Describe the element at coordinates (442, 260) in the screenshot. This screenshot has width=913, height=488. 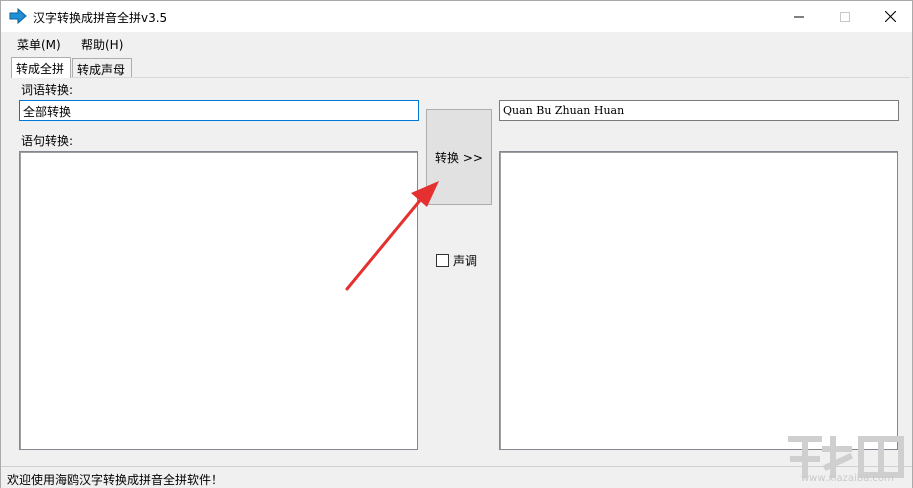
I see `tone-checkbox` at that location.